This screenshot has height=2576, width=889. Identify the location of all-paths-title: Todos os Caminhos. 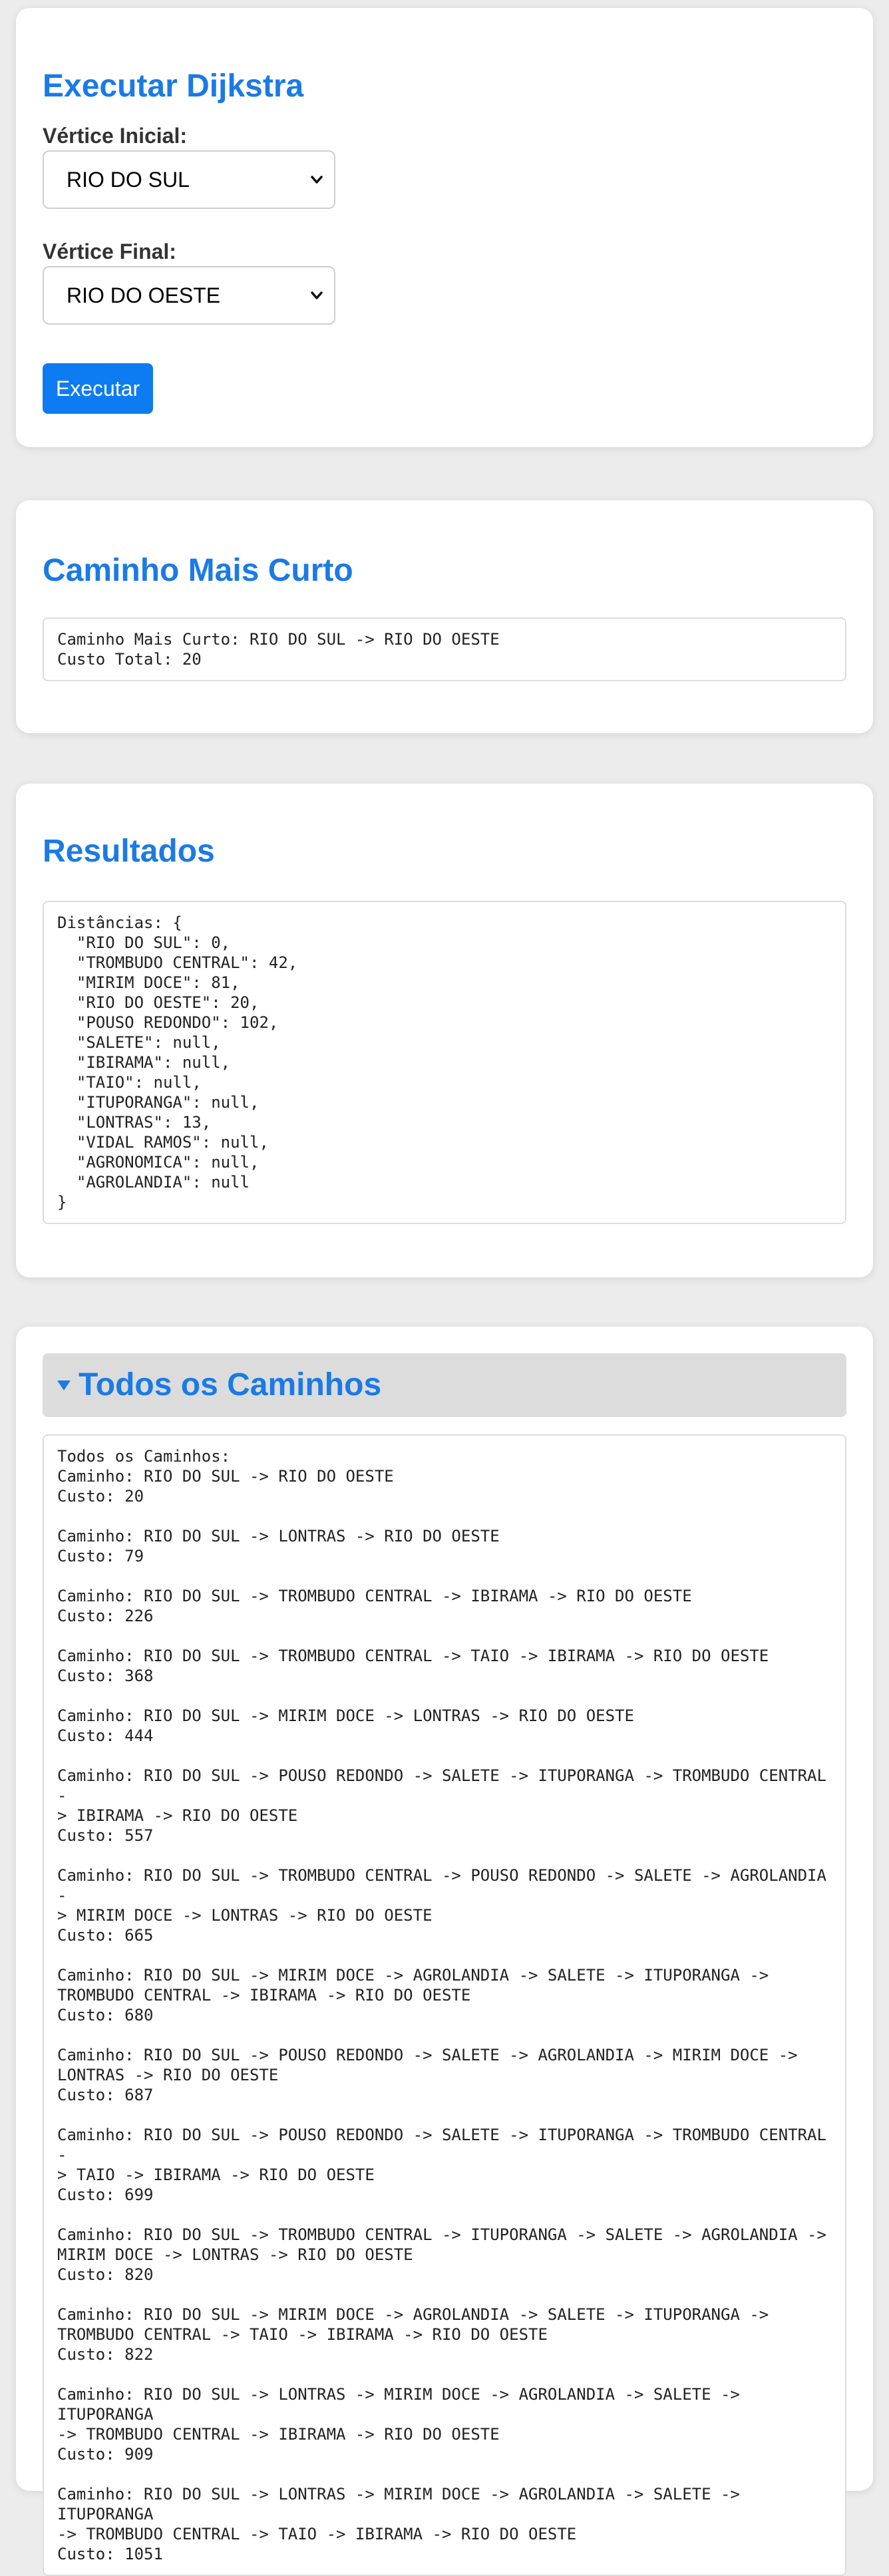
(231, 1384).